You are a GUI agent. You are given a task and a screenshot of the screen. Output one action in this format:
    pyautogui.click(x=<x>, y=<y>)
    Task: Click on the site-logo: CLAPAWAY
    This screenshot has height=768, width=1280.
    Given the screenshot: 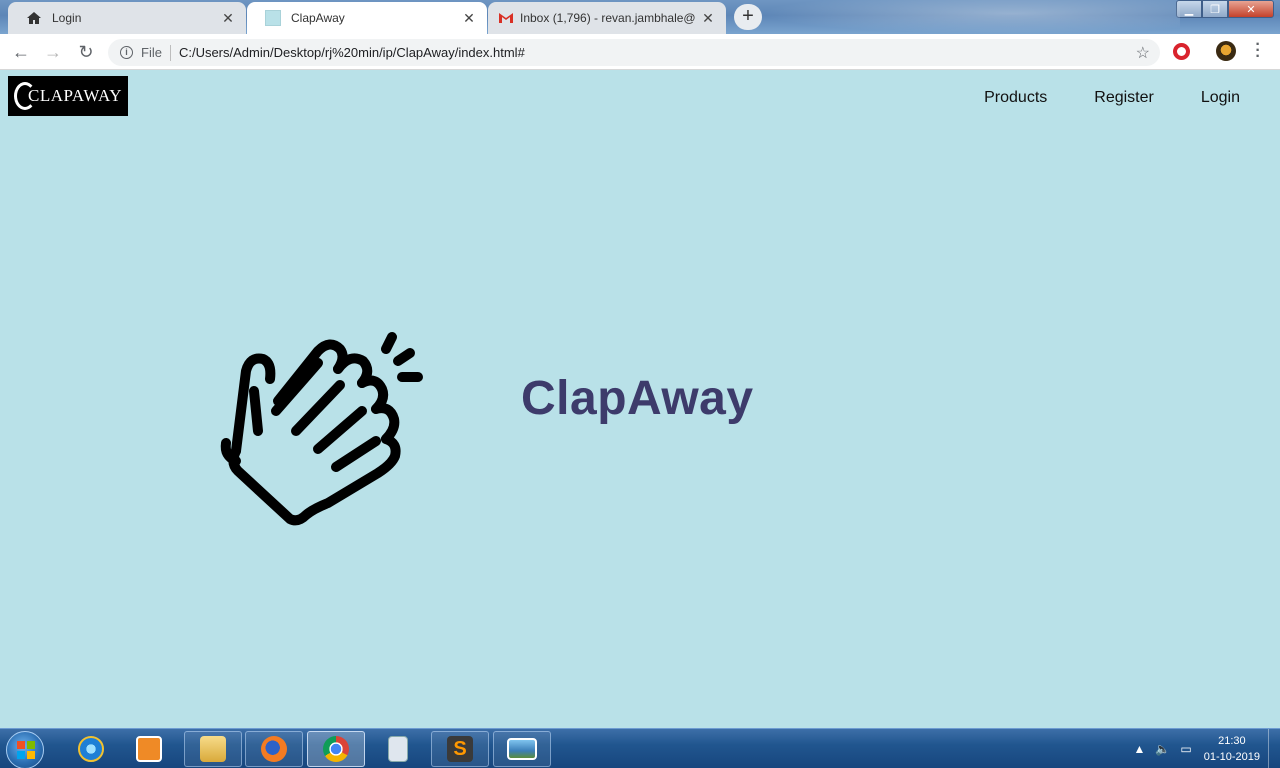 What is the action you would take?
    pyautogui.click(x=68, y=96)
    